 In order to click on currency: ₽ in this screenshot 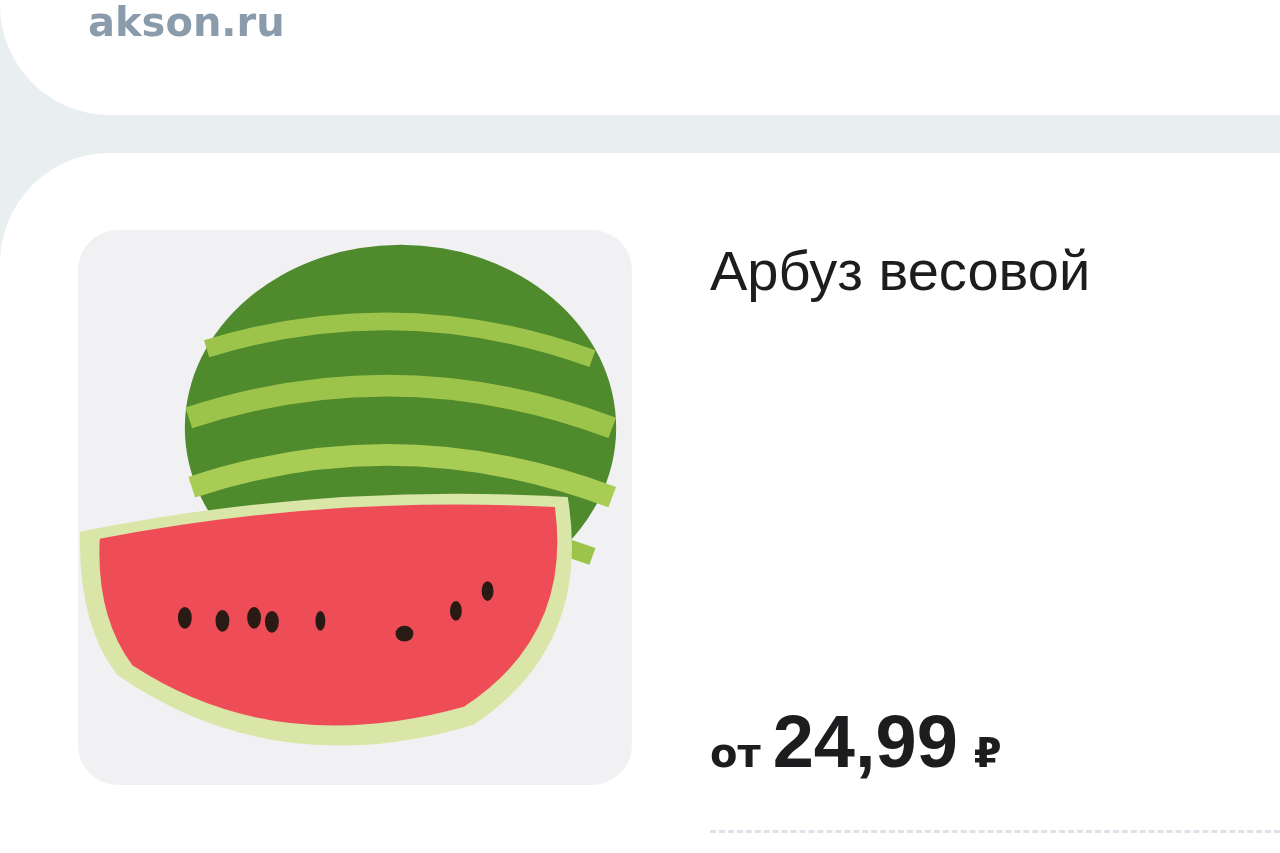, I will do `click(987, 753)`.